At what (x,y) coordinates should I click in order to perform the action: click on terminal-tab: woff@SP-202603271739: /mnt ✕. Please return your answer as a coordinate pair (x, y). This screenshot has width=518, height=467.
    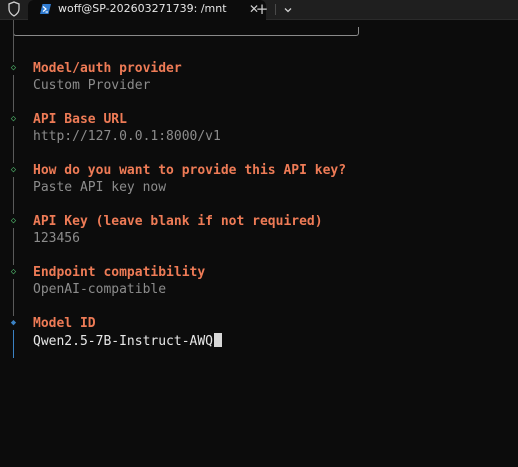
    Looking at the image, I should click on (147, 10).